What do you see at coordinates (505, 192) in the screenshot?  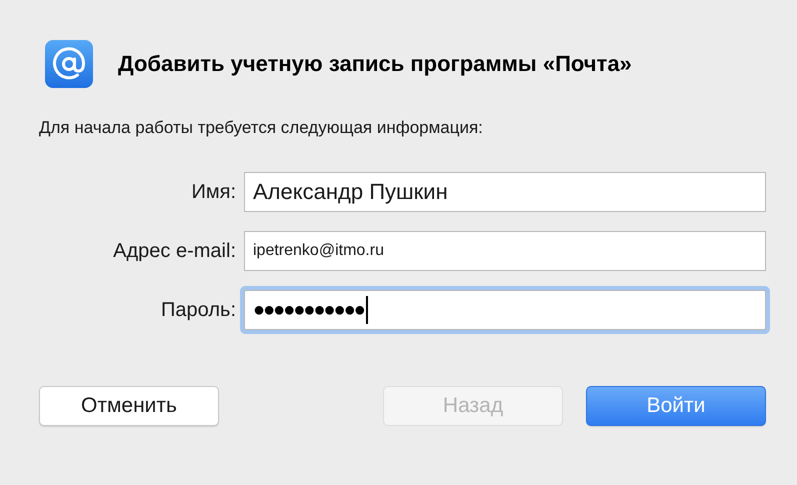 I see `input-field: Александр Пушкин` at bounding box center [505, 192].